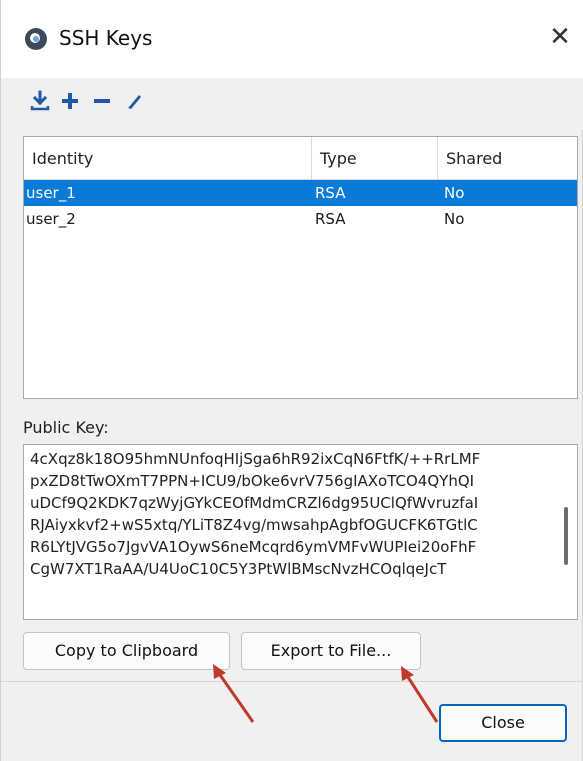 The image size is (583, 761). Describe the element at coordinates (36, 39) in the screenshot. I see `app-logo-icon` at that location.